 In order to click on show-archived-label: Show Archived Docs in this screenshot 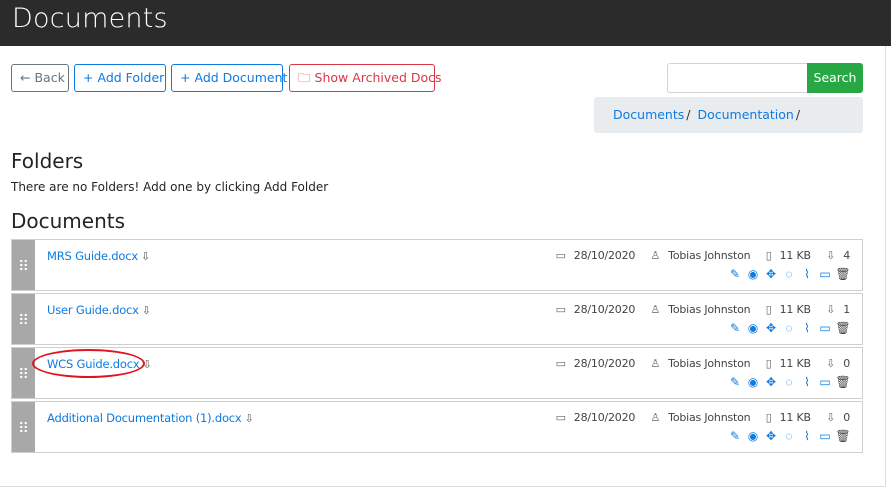, I will do `click(378, 77)`.